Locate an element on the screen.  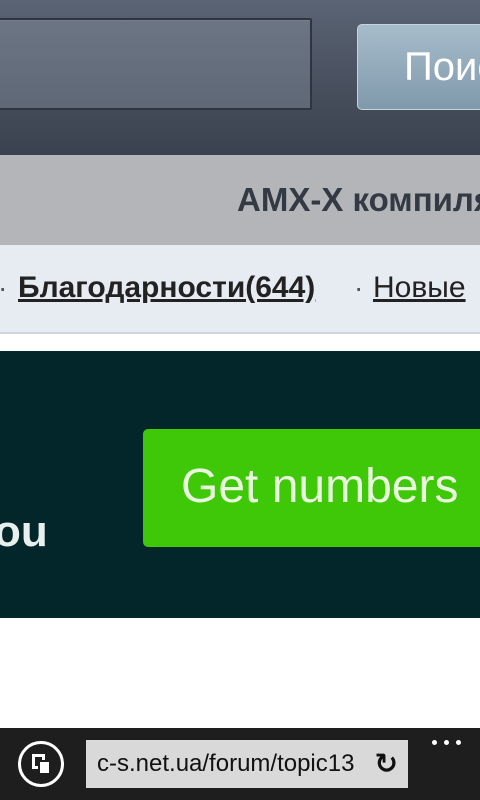
topic-links-row: · Благодарности(644) · Новые is located at coordinates (240, 289).